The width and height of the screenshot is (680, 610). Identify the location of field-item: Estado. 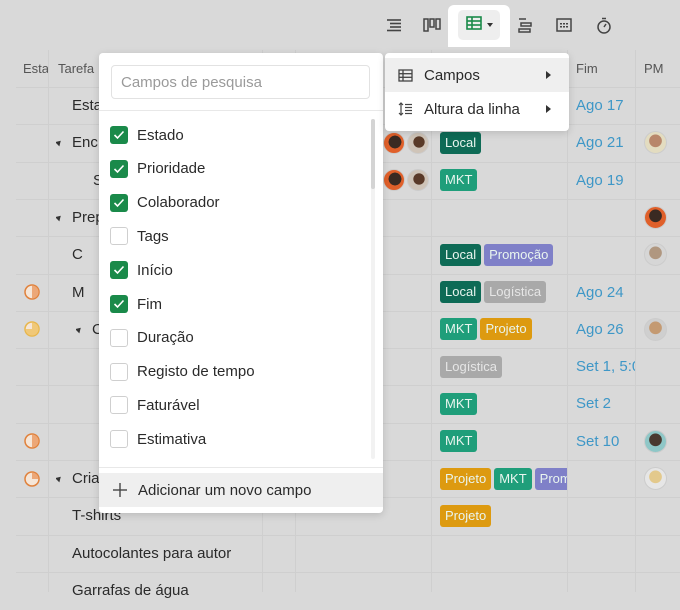
(147, 135).